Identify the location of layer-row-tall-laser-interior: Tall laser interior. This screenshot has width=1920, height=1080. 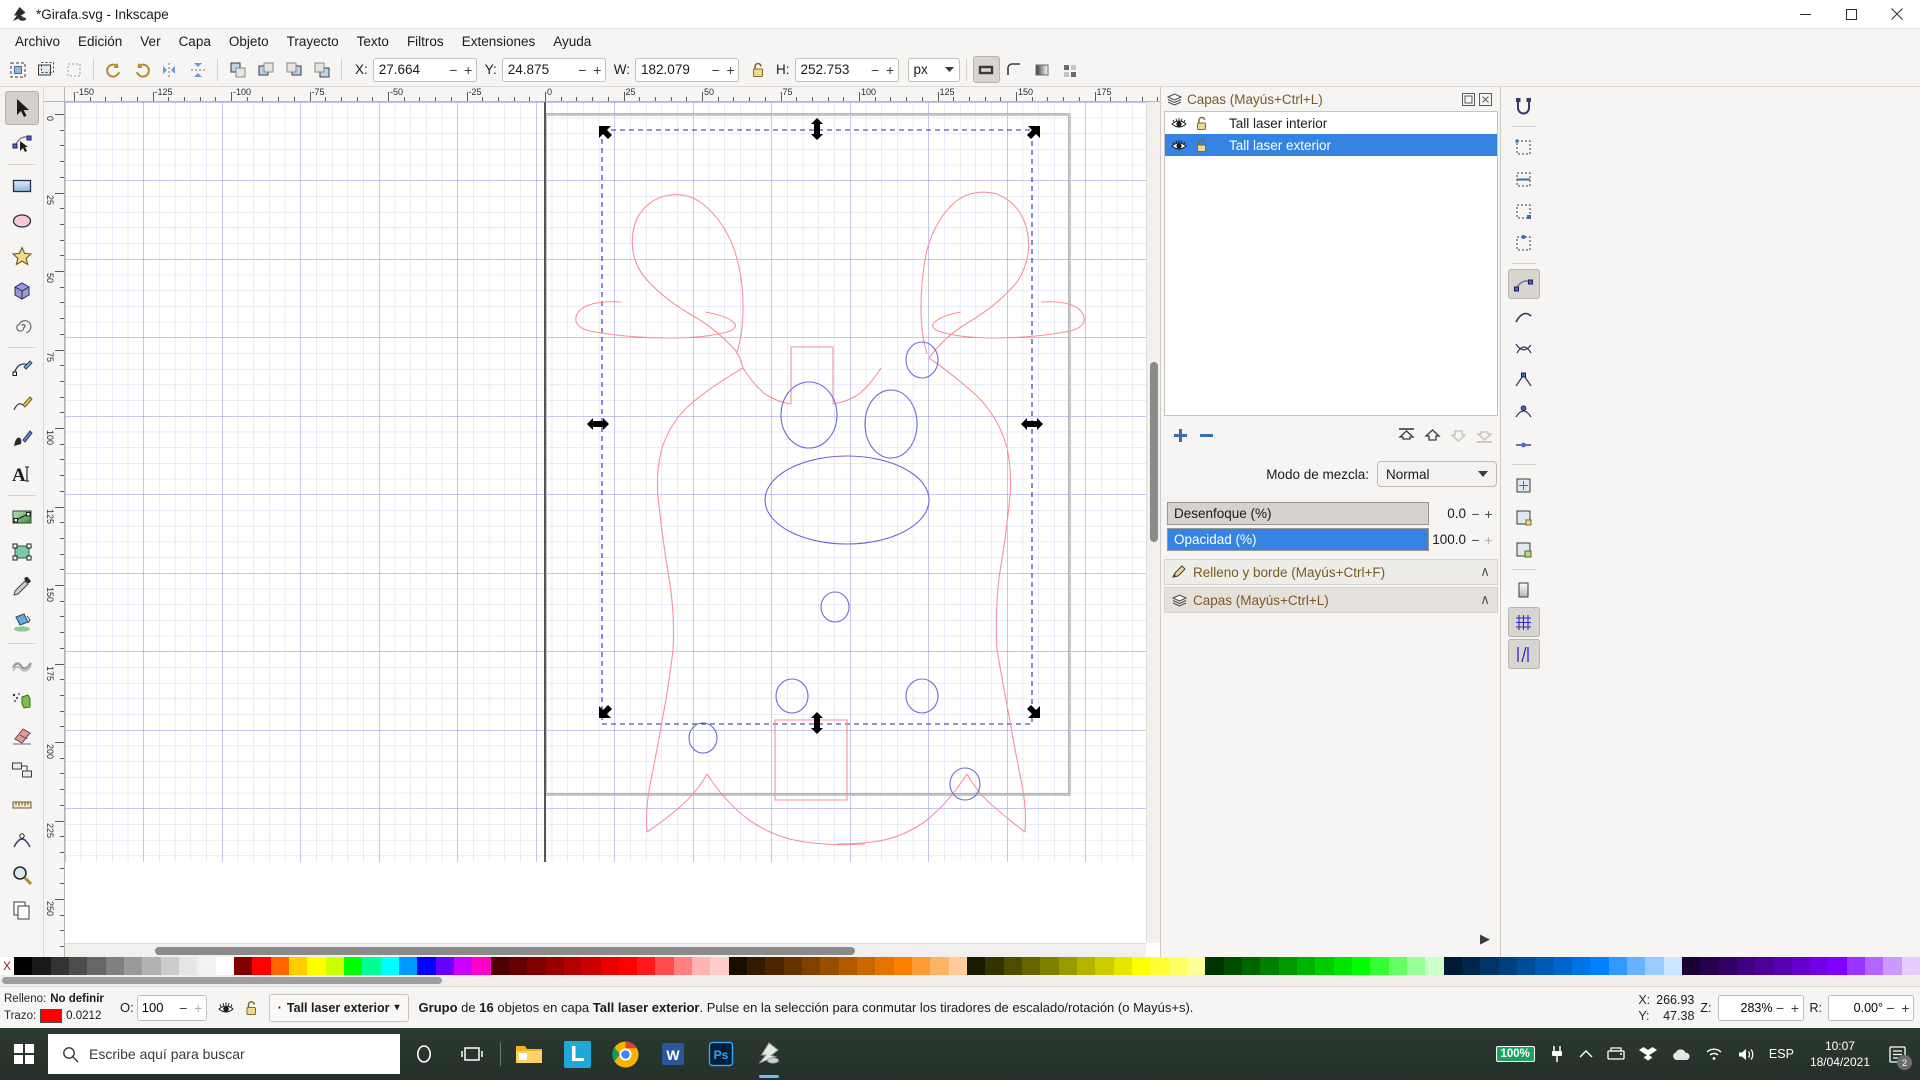
(1331, 123).